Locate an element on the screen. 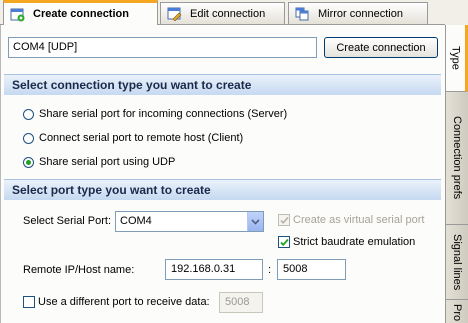  tab-mirror-connection: Mirror connection is located at coordinates (358, 13).